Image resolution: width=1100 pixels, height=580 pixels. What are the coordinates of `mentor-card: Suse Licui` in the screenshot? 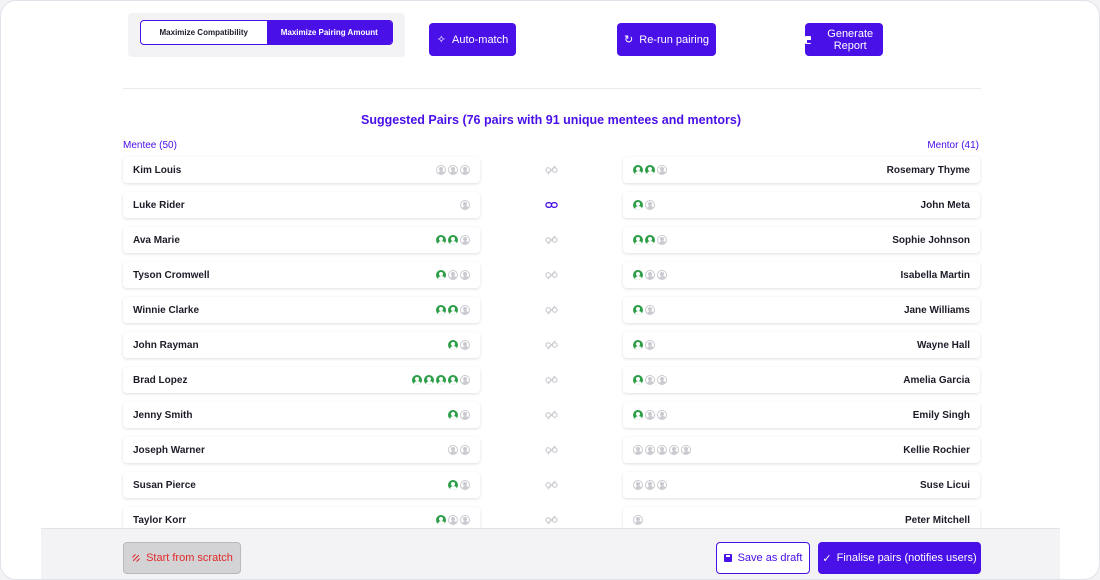 It's located at (801, 485).